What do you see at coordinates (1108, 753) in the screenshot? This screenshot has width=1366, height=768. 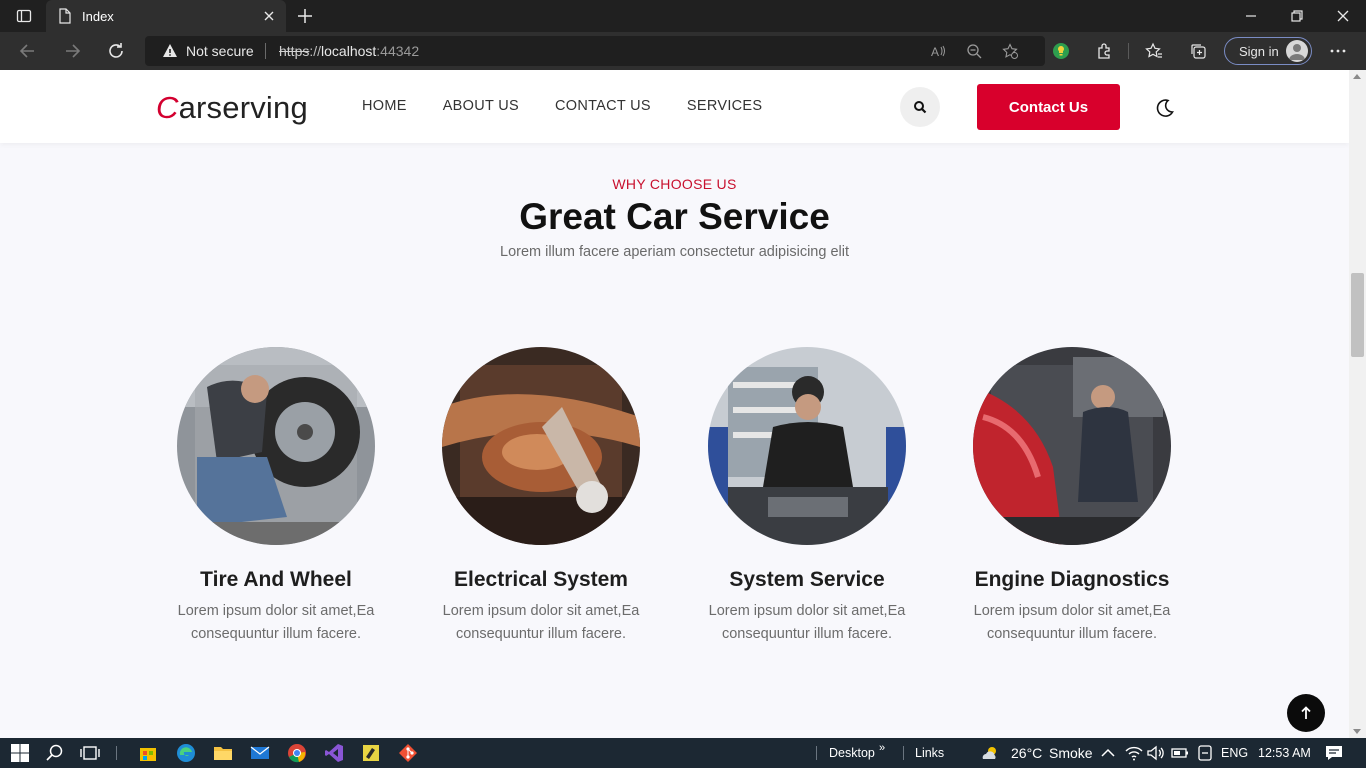 I see `chevron-up-icon` at bounding box center [1108, 753].